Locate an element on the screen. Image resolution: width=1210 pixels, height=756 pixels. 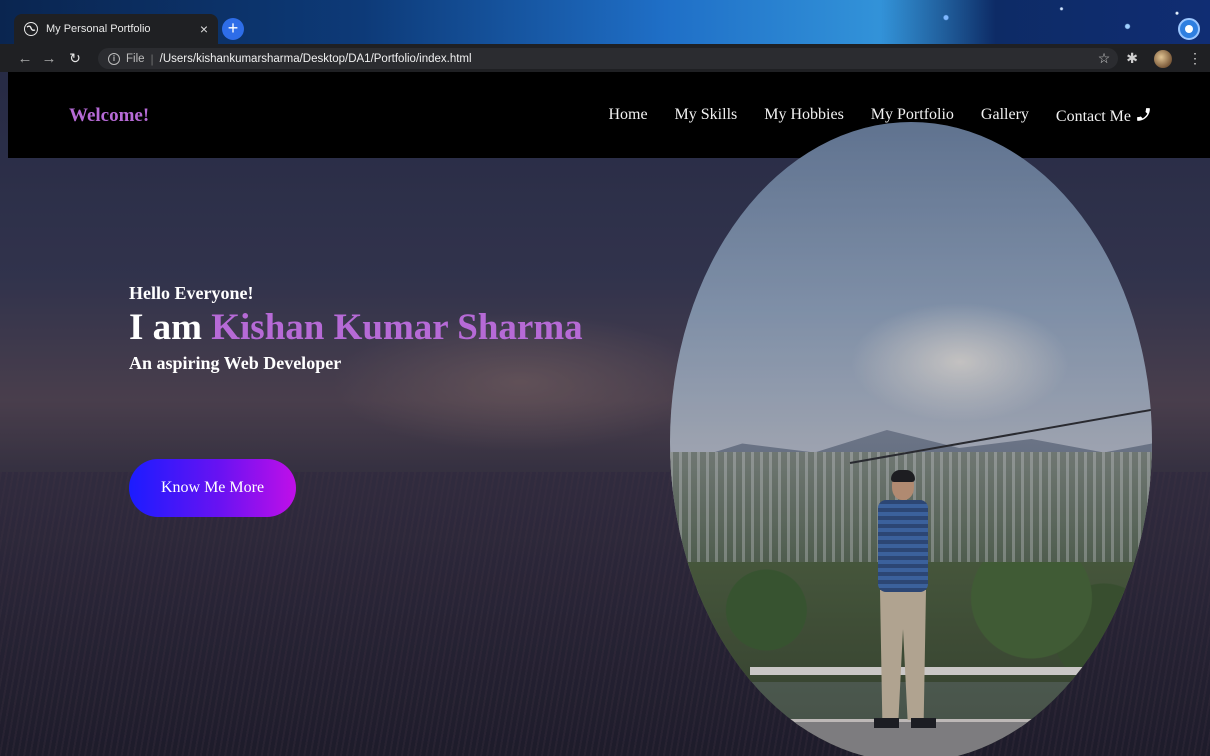
hero-heading: I am Kishan Kumar Sharma is located at coordinates (356, 327).